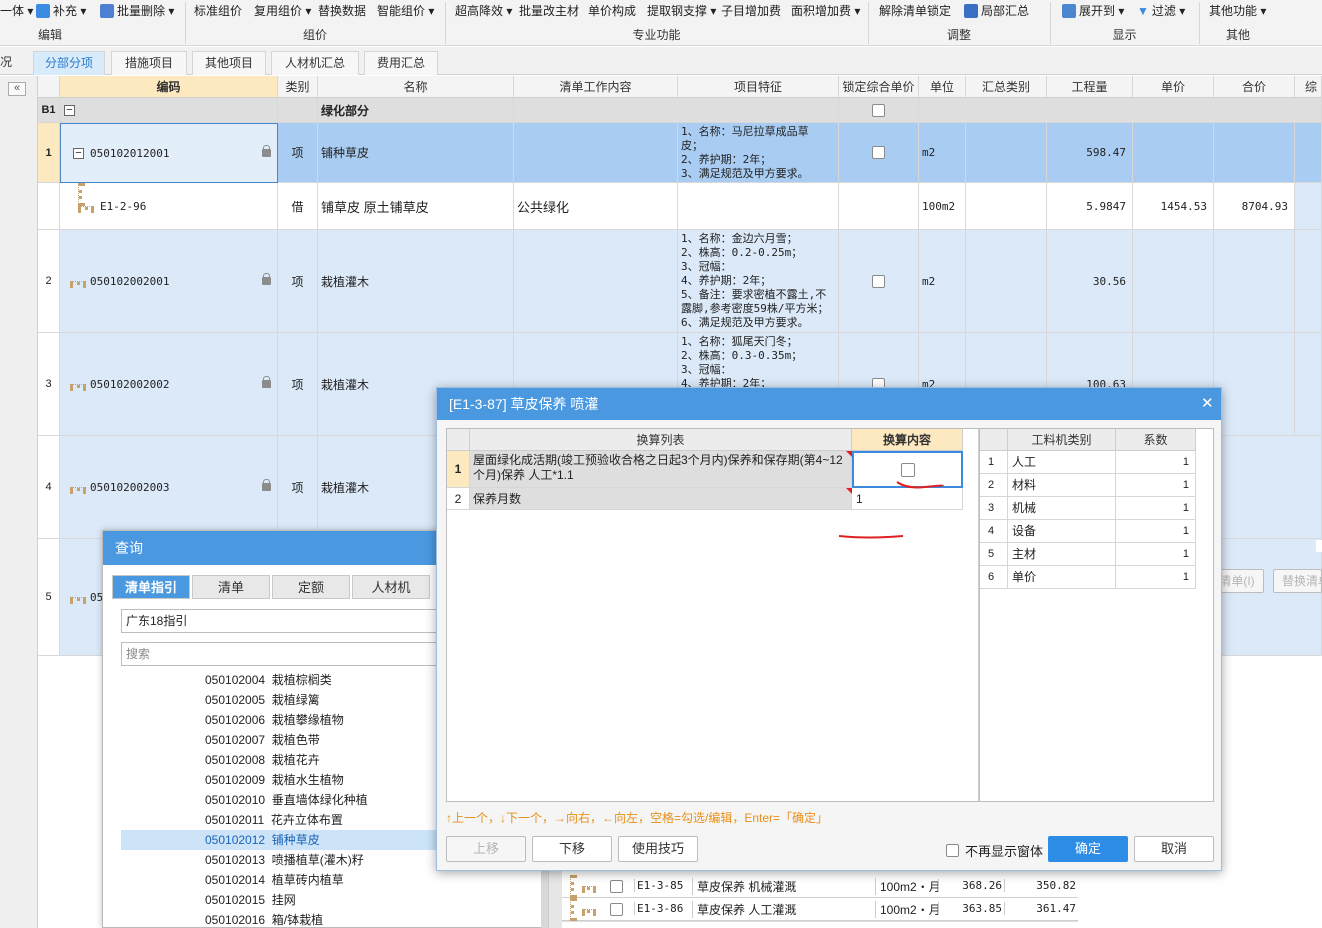 The height and width of the screenshot is (928, 1322). I want to click on tab-other-items: 其他项目, so click(229, 63).